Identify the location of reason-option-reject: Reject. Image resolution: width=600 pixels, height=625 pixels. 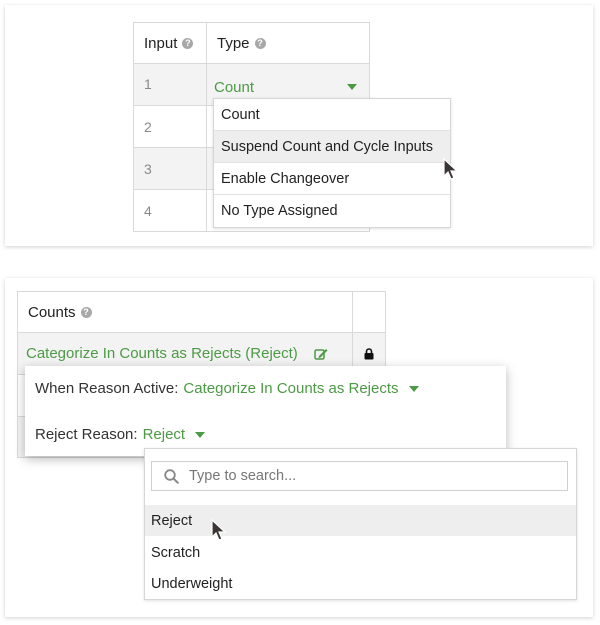
(360, 520).